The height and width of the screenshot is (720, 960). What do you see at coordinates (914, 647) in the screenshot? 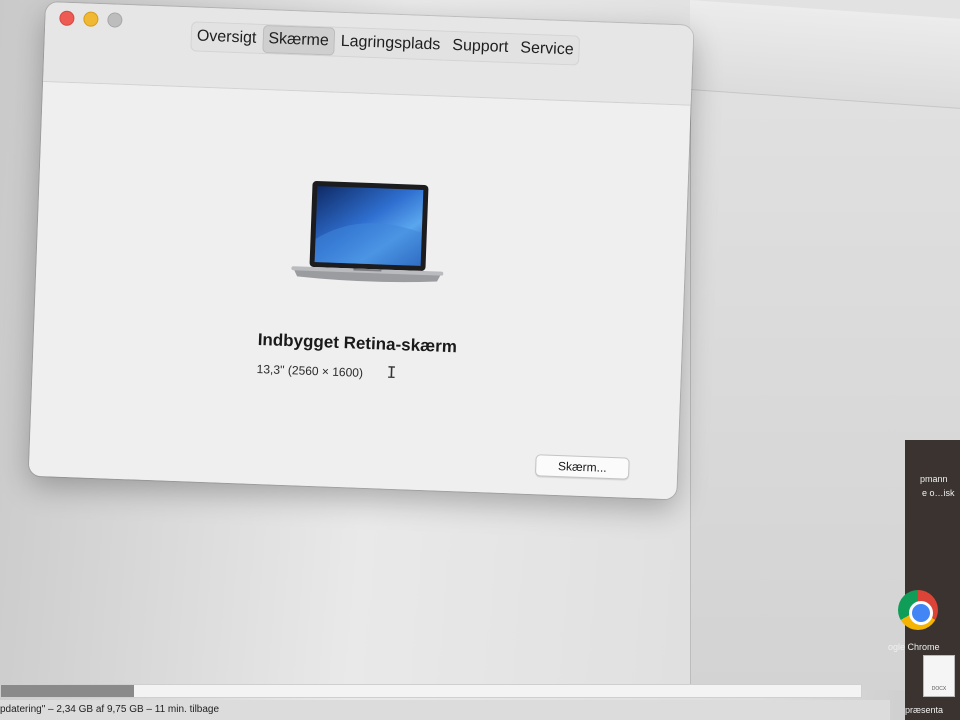
I see `chrome-label: ogle Chrome` at bounding box center [914, 647].